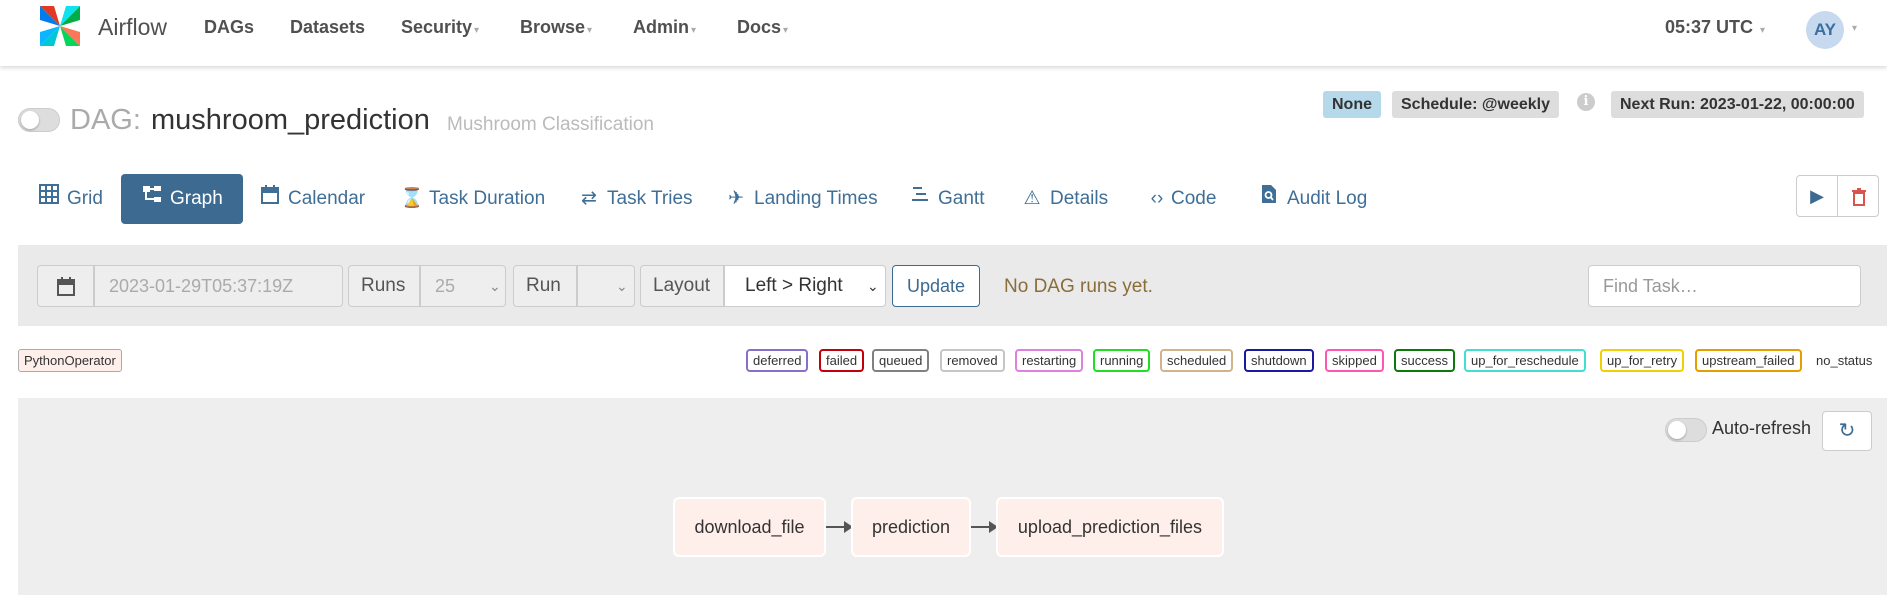 This screenshot has width=1887, height=595. Describe the element at coordinates (1709, 27) in the screenshot. I see `clock-label: 05:37 UTC` at that location.